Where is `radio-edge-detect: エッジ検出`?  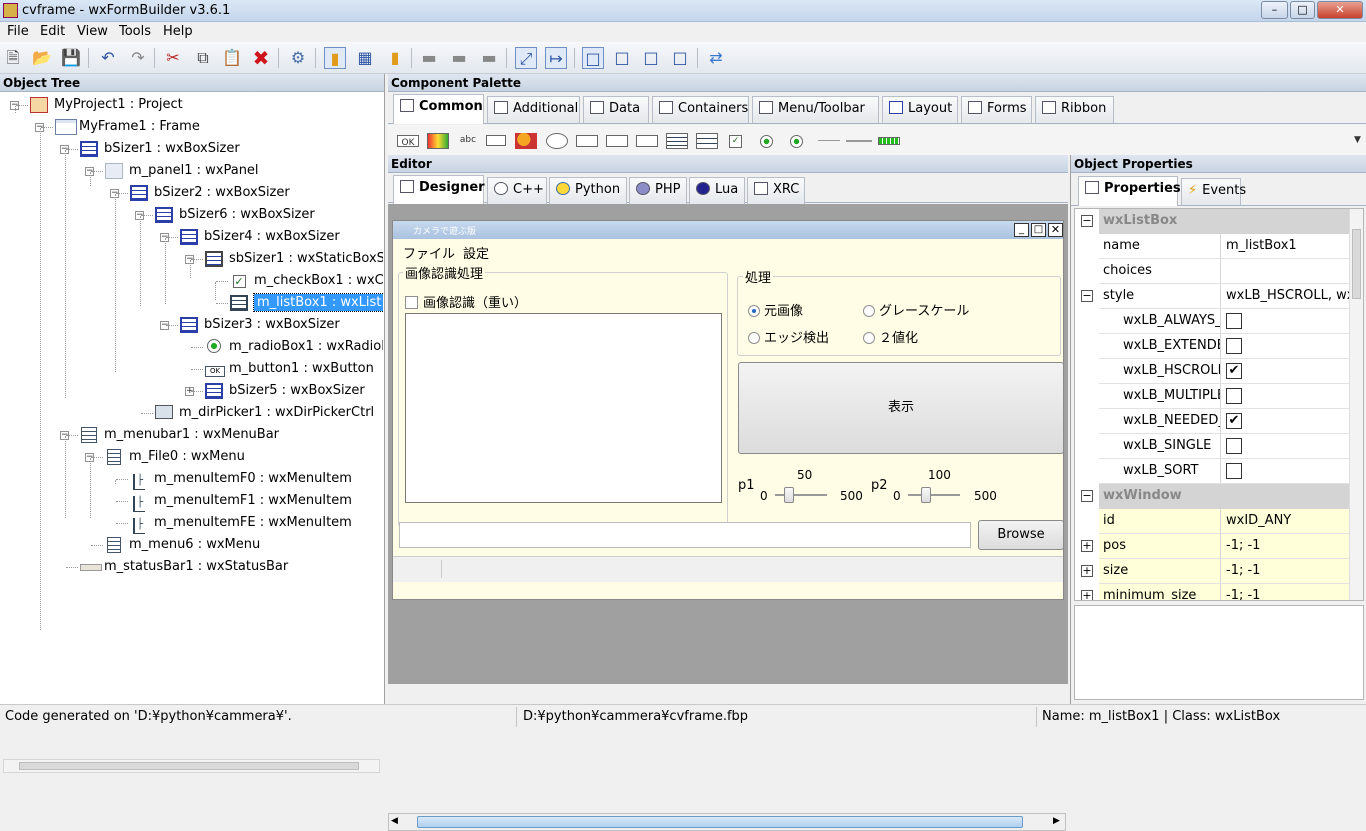 radio-edge-detect: エッジ検出 is located at coordinates (788, 336).